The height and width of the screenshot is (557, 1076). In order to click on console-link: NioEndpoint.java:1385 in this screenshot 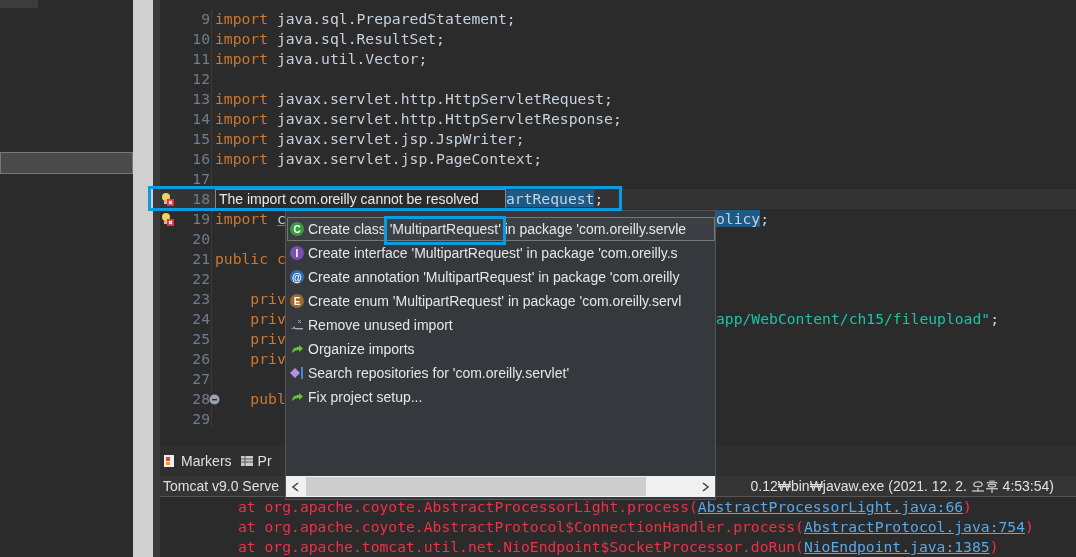, I will do `click(896, 547)`.